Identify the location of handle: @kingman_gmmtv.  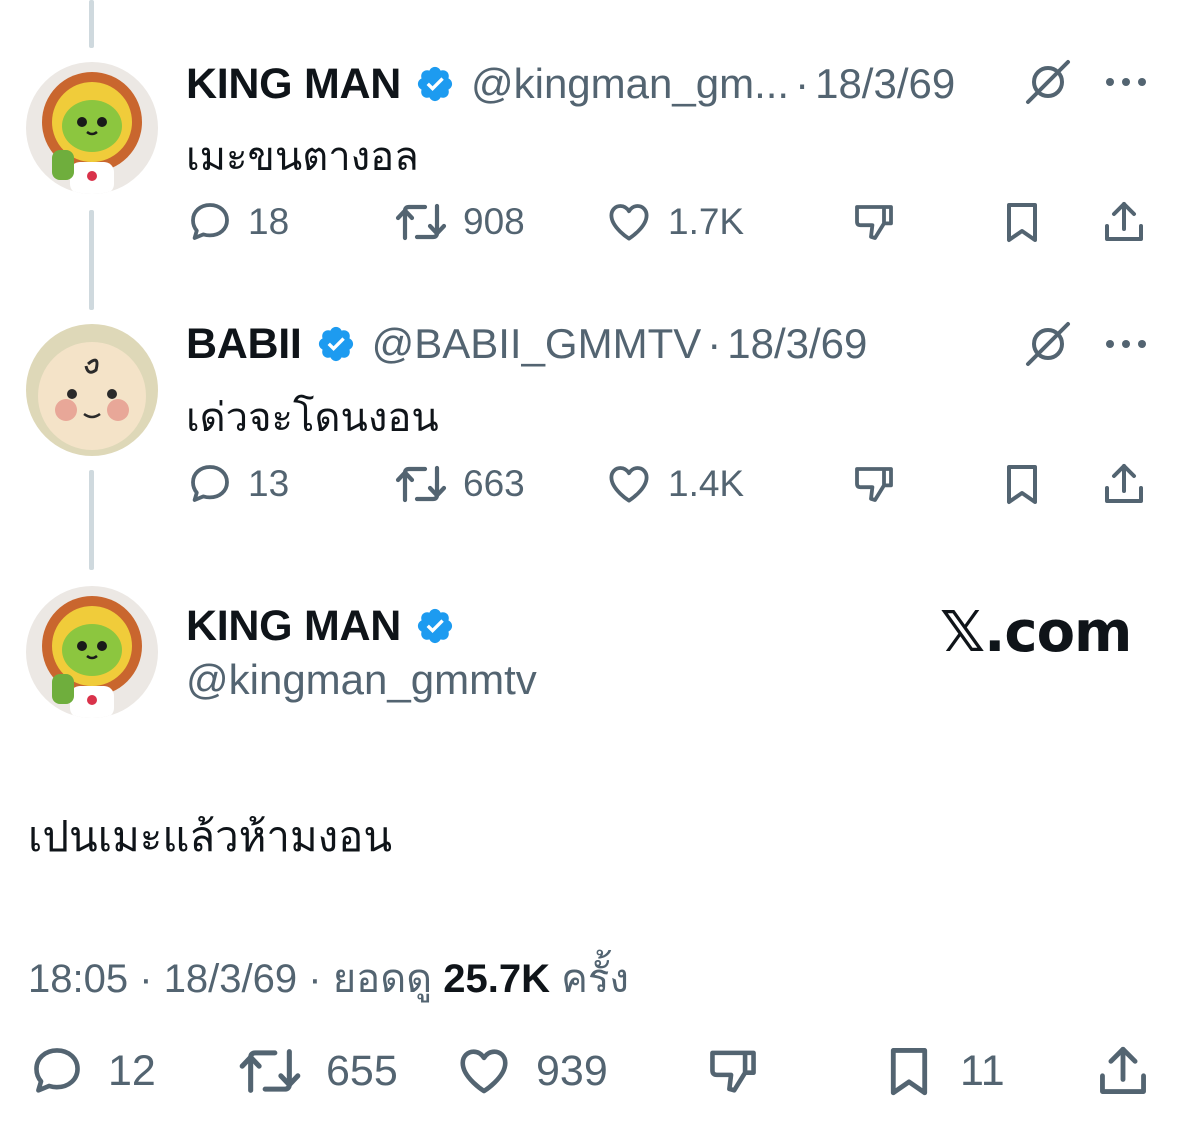
(361, 680).